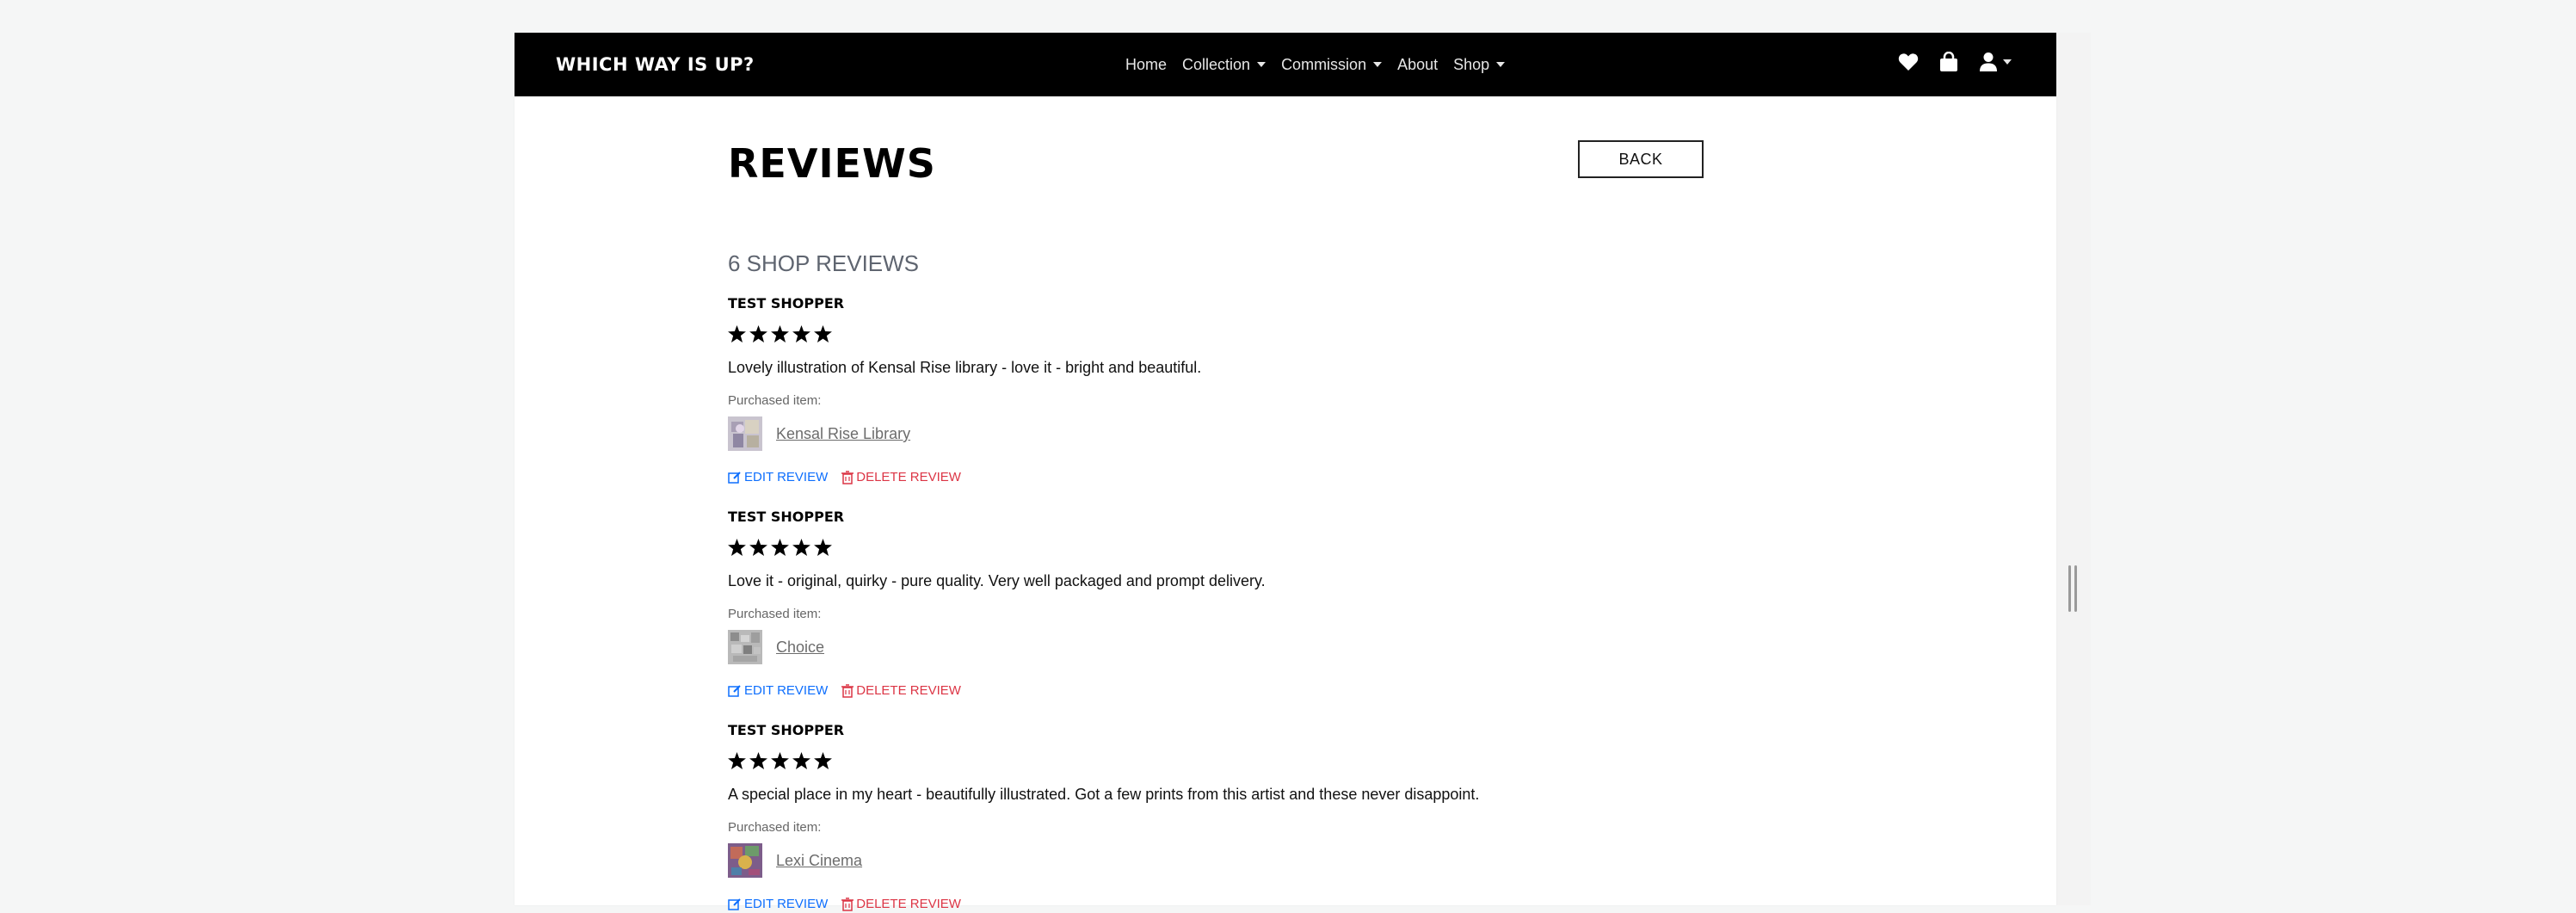 Image resolution: width=2576 pixels, height=913 pixels. I want to click on back-button: BACK, so click(1641, 159).